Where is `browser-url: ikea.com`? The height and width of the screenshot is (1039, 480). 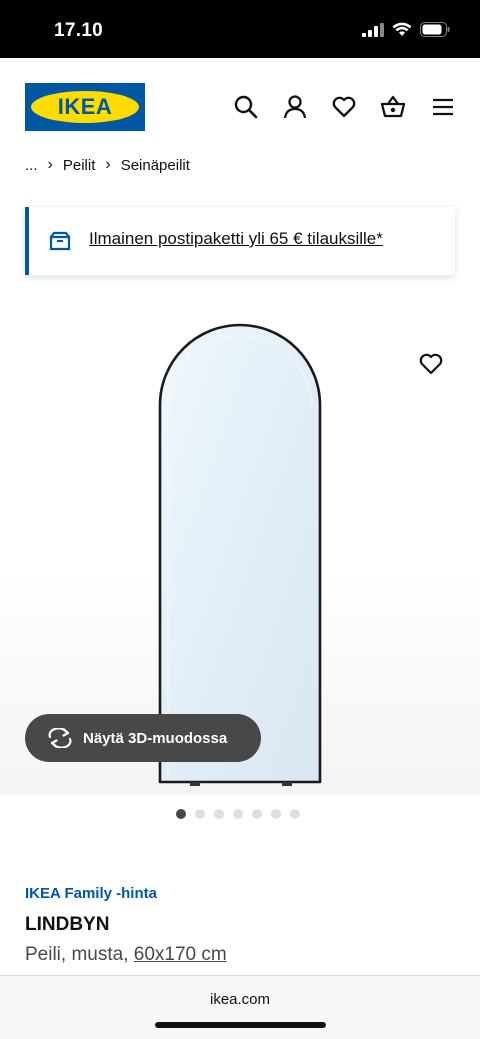 browser-url: ikea.com is located at coordinates (240, 999).